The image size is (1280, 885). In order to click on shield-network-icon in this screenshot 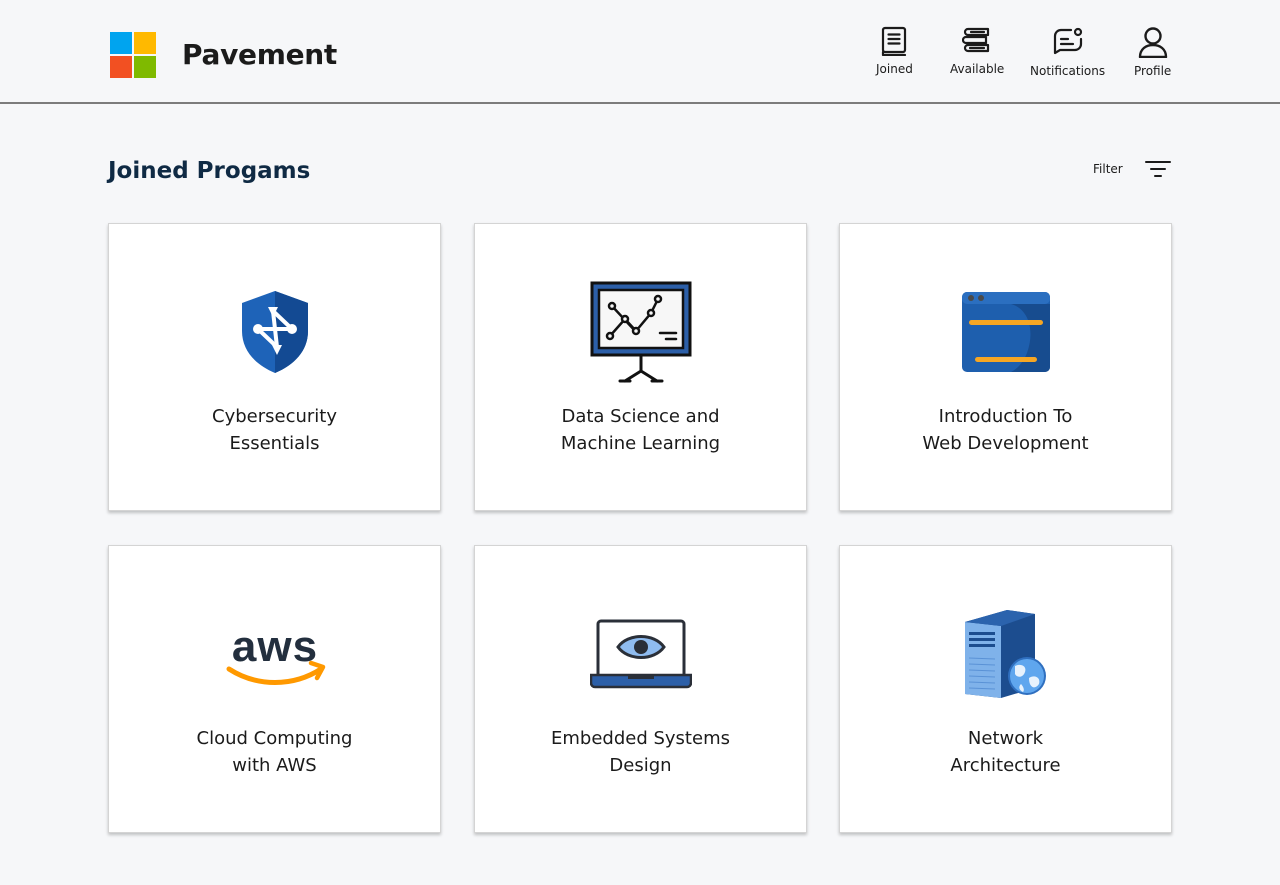, I will do `click(274, 332)`.